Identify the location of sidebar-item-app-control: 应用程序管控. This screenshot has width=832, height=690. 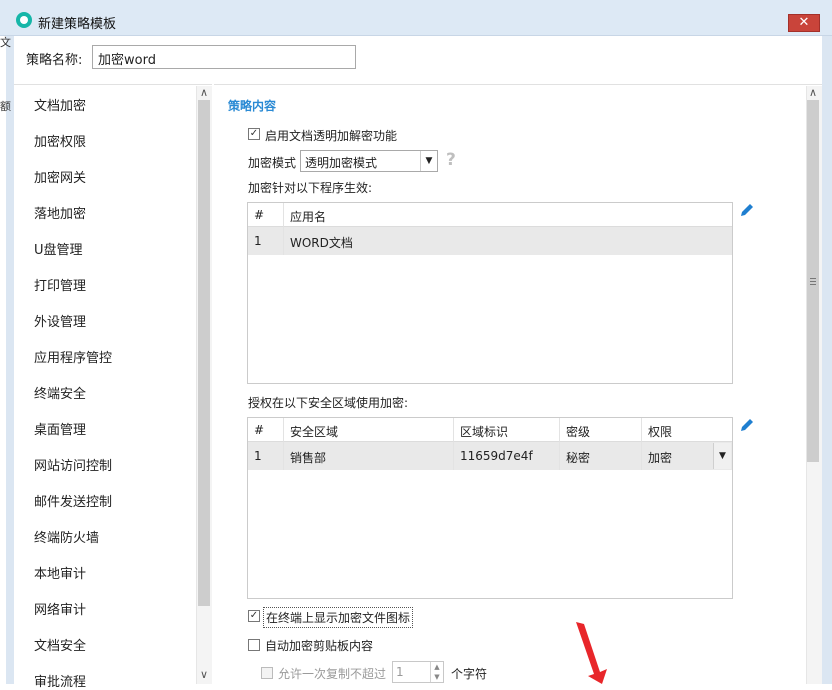
(73, 356).